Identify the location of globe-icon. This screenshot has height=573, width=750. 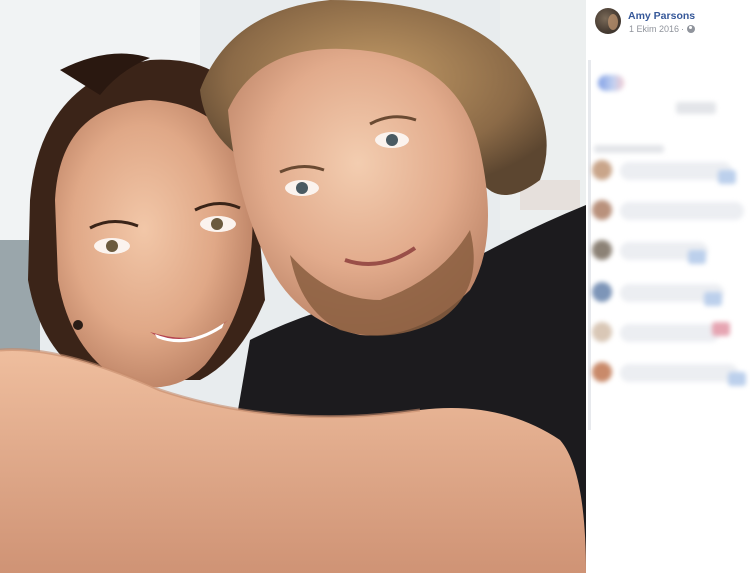
(691, 29).